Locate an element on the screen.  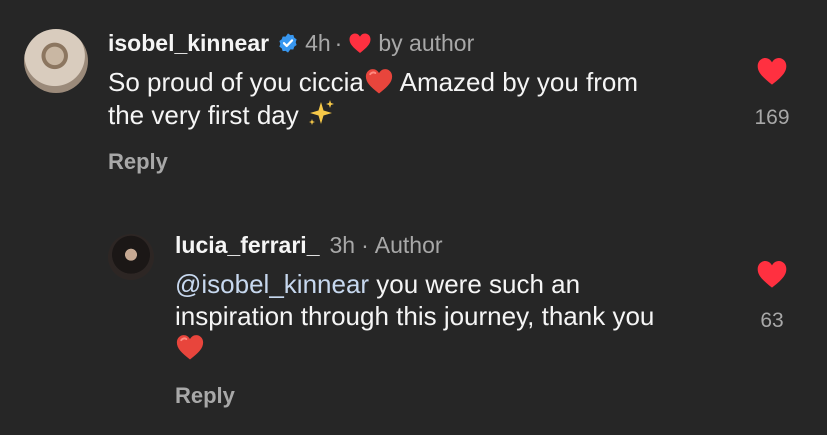
comment-header: isobel_kinnear 4h · by author is located at coordinates (291, 43).